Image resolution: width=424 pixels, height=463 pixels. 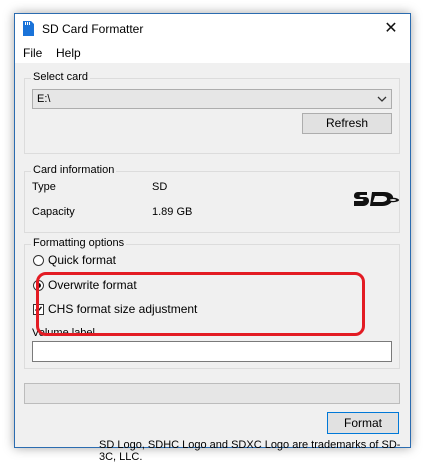 I want to click on sd-card-icon, so click(x=28, y=28).